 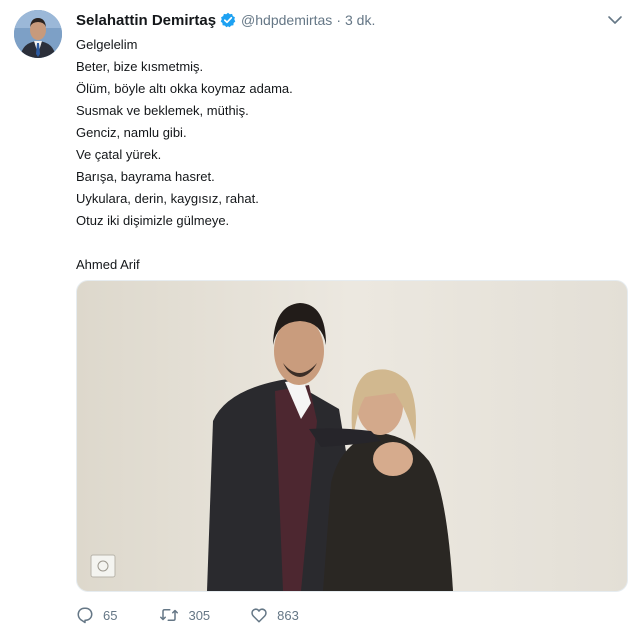 What do you see at coordinates (85, 615) in the screenshot?
I see `reply-icon` at bounding box center [85, 615].